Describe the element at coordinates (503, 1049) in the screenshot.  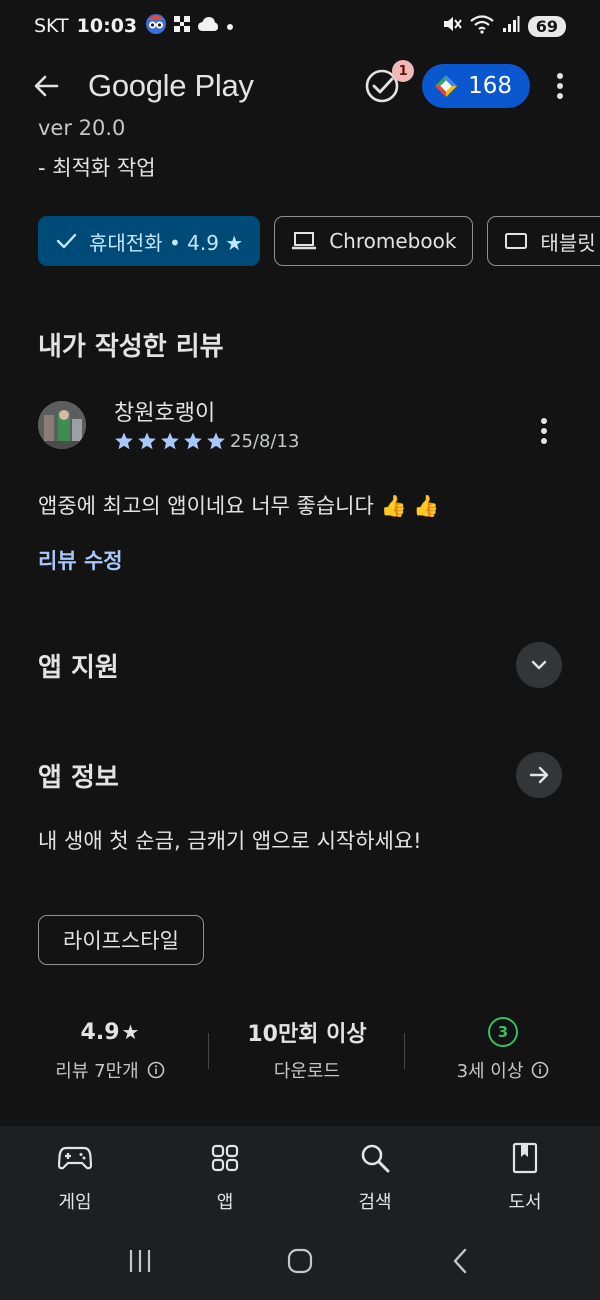
I see `stat-age-rating: 3 3세 이상` at that location.